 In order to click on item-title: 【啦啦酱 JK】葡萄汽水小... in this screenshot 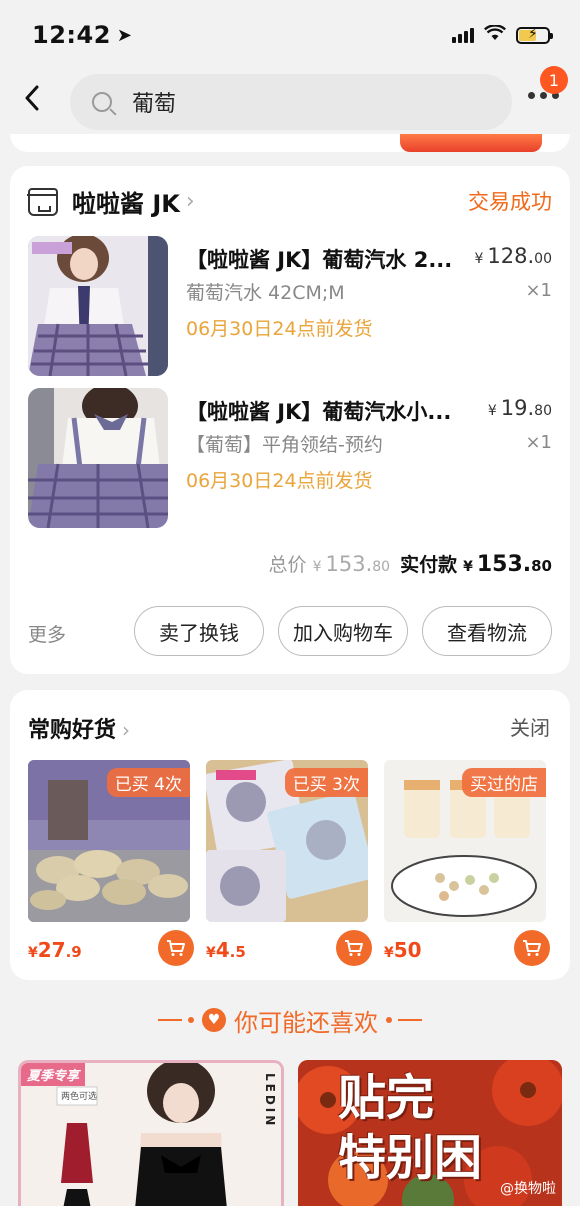, I will do `click(319, 412)`.